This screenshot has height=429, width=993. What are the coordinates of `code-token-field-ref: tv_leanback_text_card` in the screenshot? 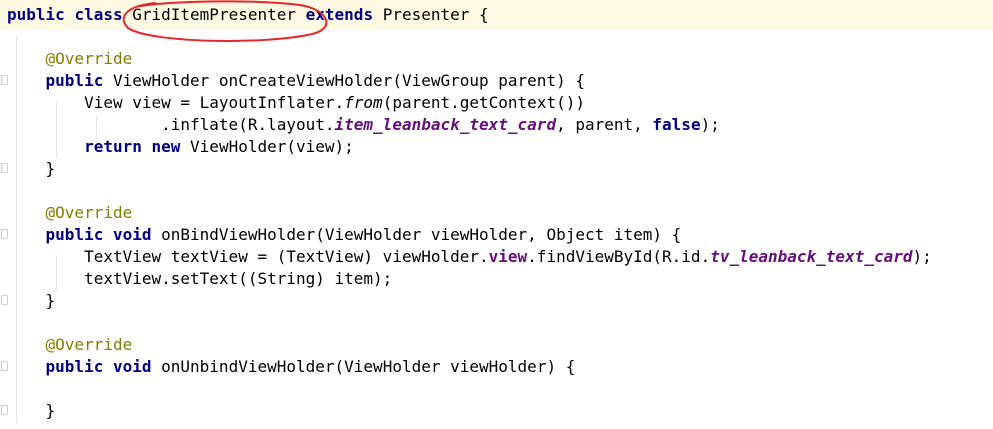 It's located at (811, 256).